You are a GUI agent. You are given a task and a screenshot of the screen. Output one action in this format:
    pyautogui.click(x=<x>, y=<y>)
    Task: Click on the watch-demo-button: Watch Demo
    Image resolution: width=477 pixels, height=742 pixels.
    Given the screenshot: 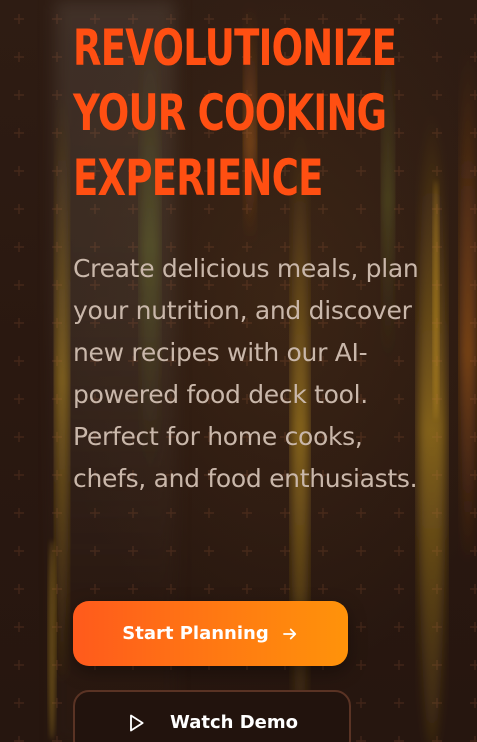 What is the action you would take?
    pyautogui.click(x=212, y=716)
    